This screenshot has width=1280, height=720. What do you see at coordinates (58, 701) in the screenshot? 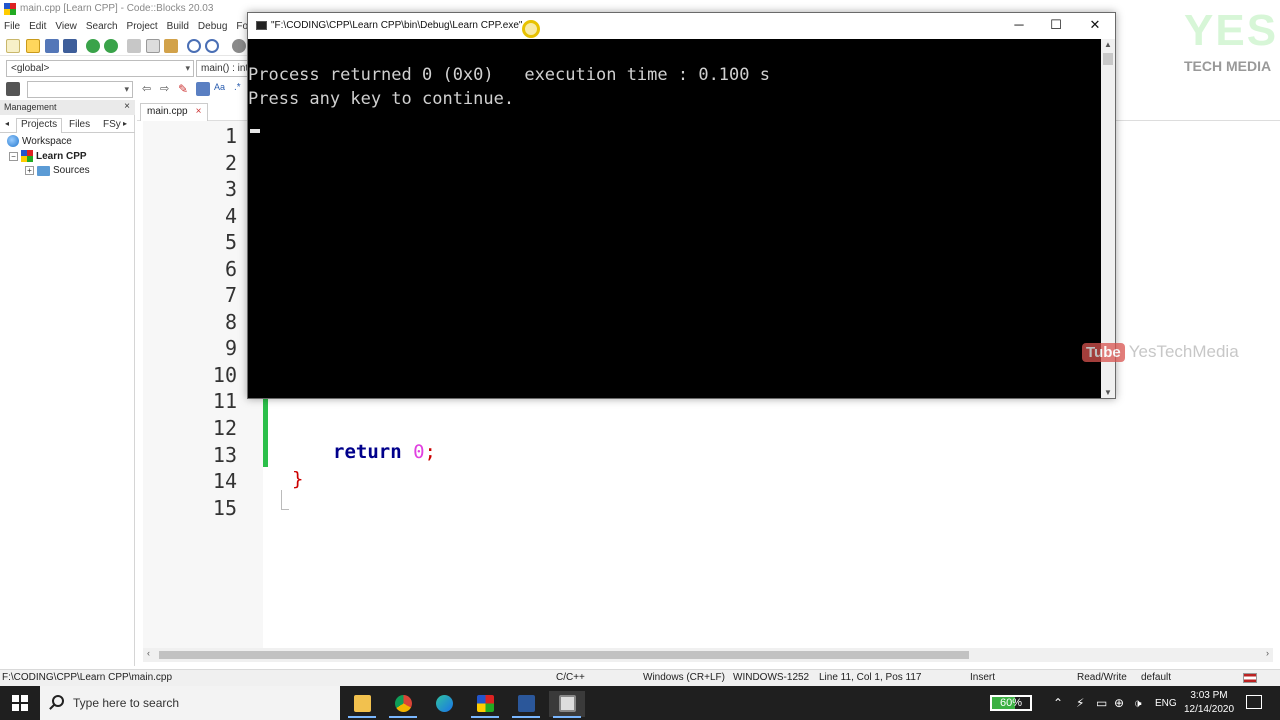
I see `search-icon` at bounding box center [58, 701].